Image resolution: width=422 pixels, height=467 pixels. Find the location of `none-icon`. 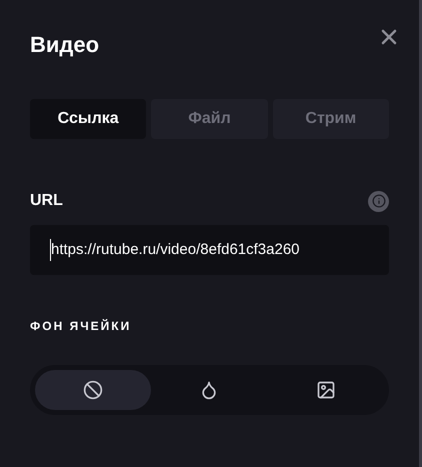

none-icon is located at coordinates (93, 390).